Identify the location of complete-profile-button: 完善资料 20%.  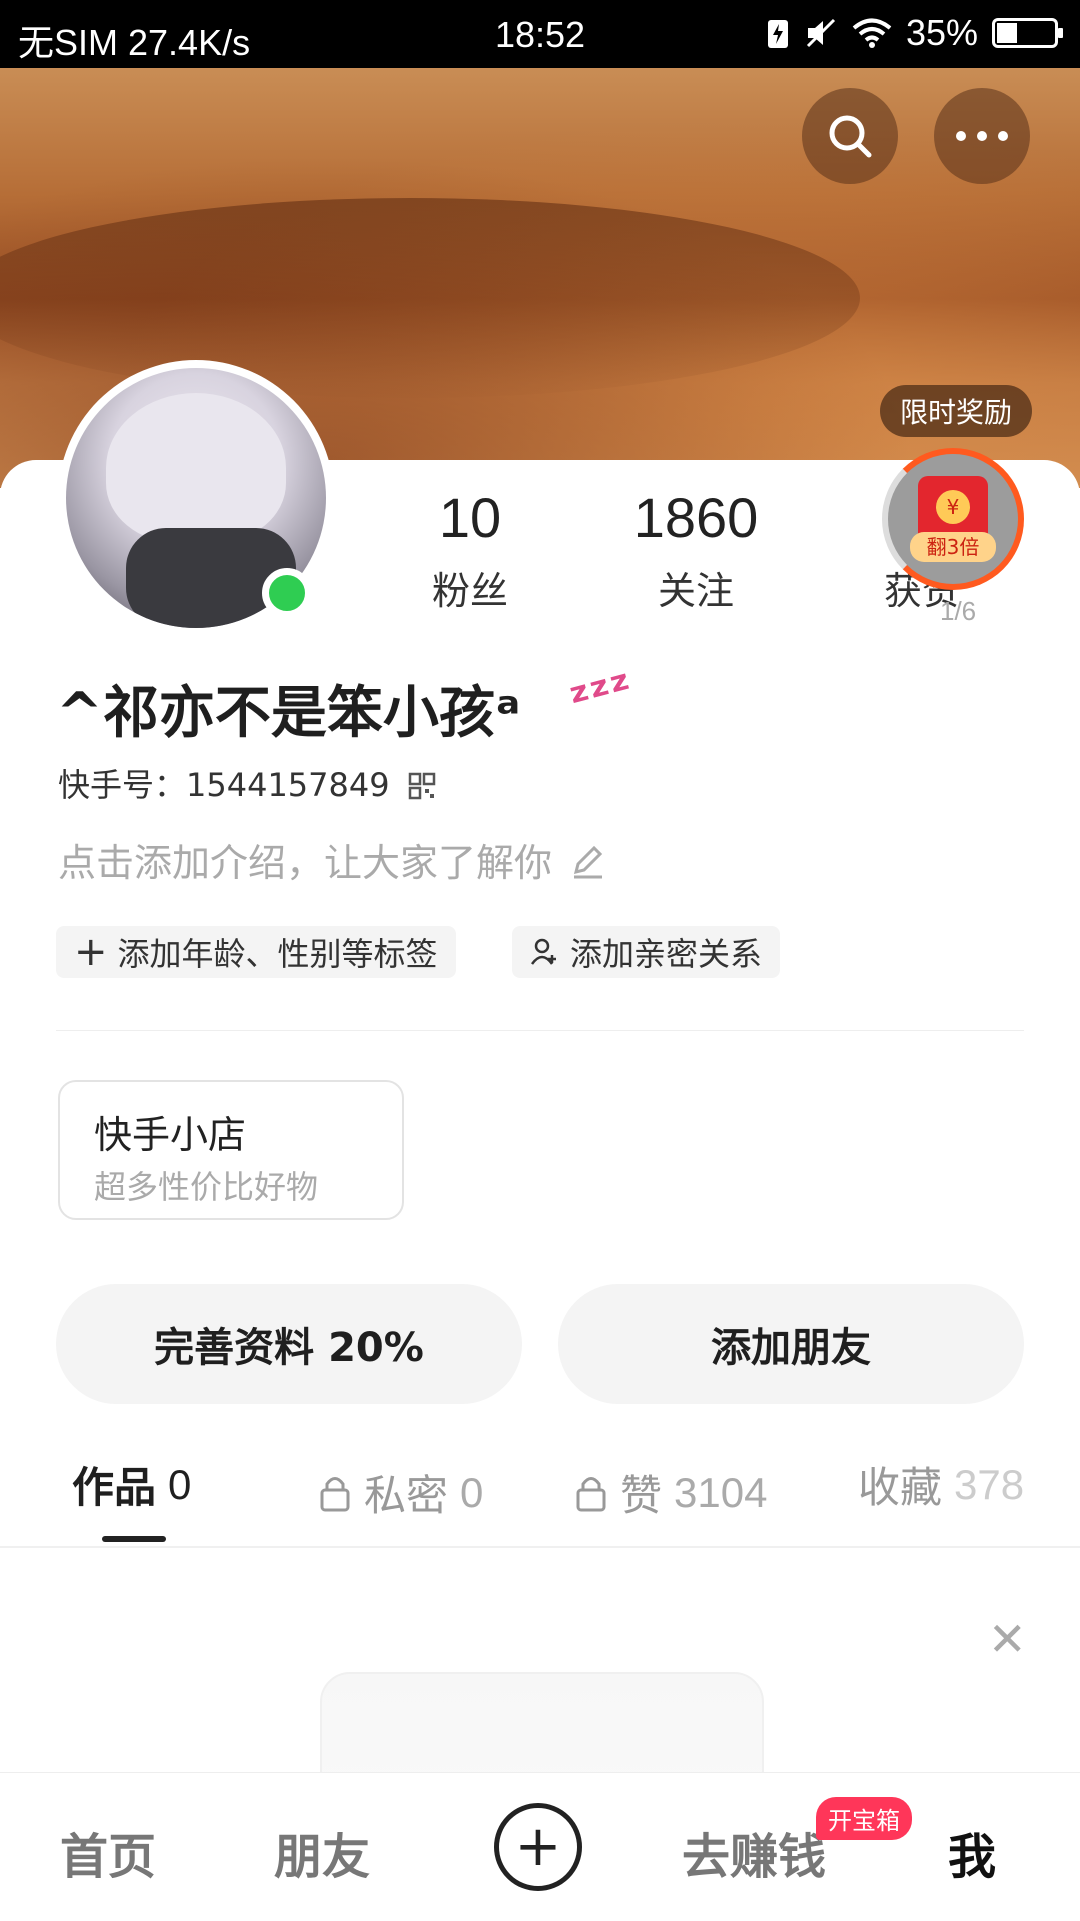
(289, 1344).